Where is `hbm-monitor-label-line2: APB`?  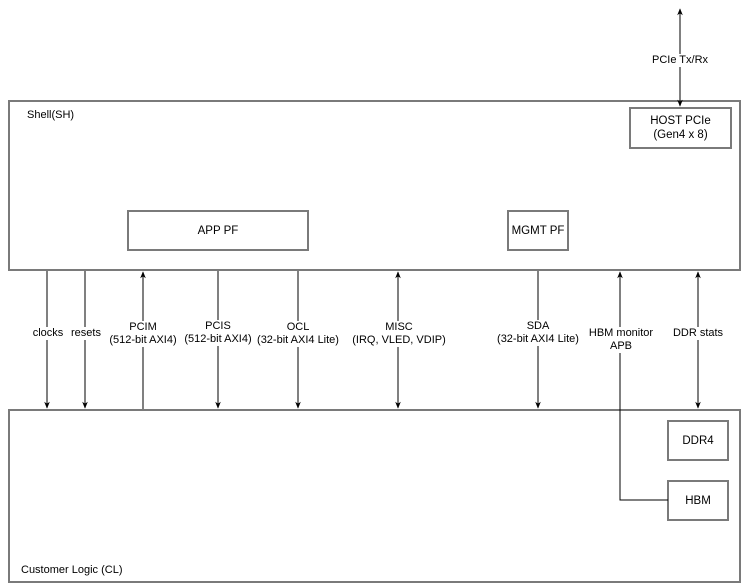
hbm-monitor-label-line2: APB is located at coordinates (620, 346).